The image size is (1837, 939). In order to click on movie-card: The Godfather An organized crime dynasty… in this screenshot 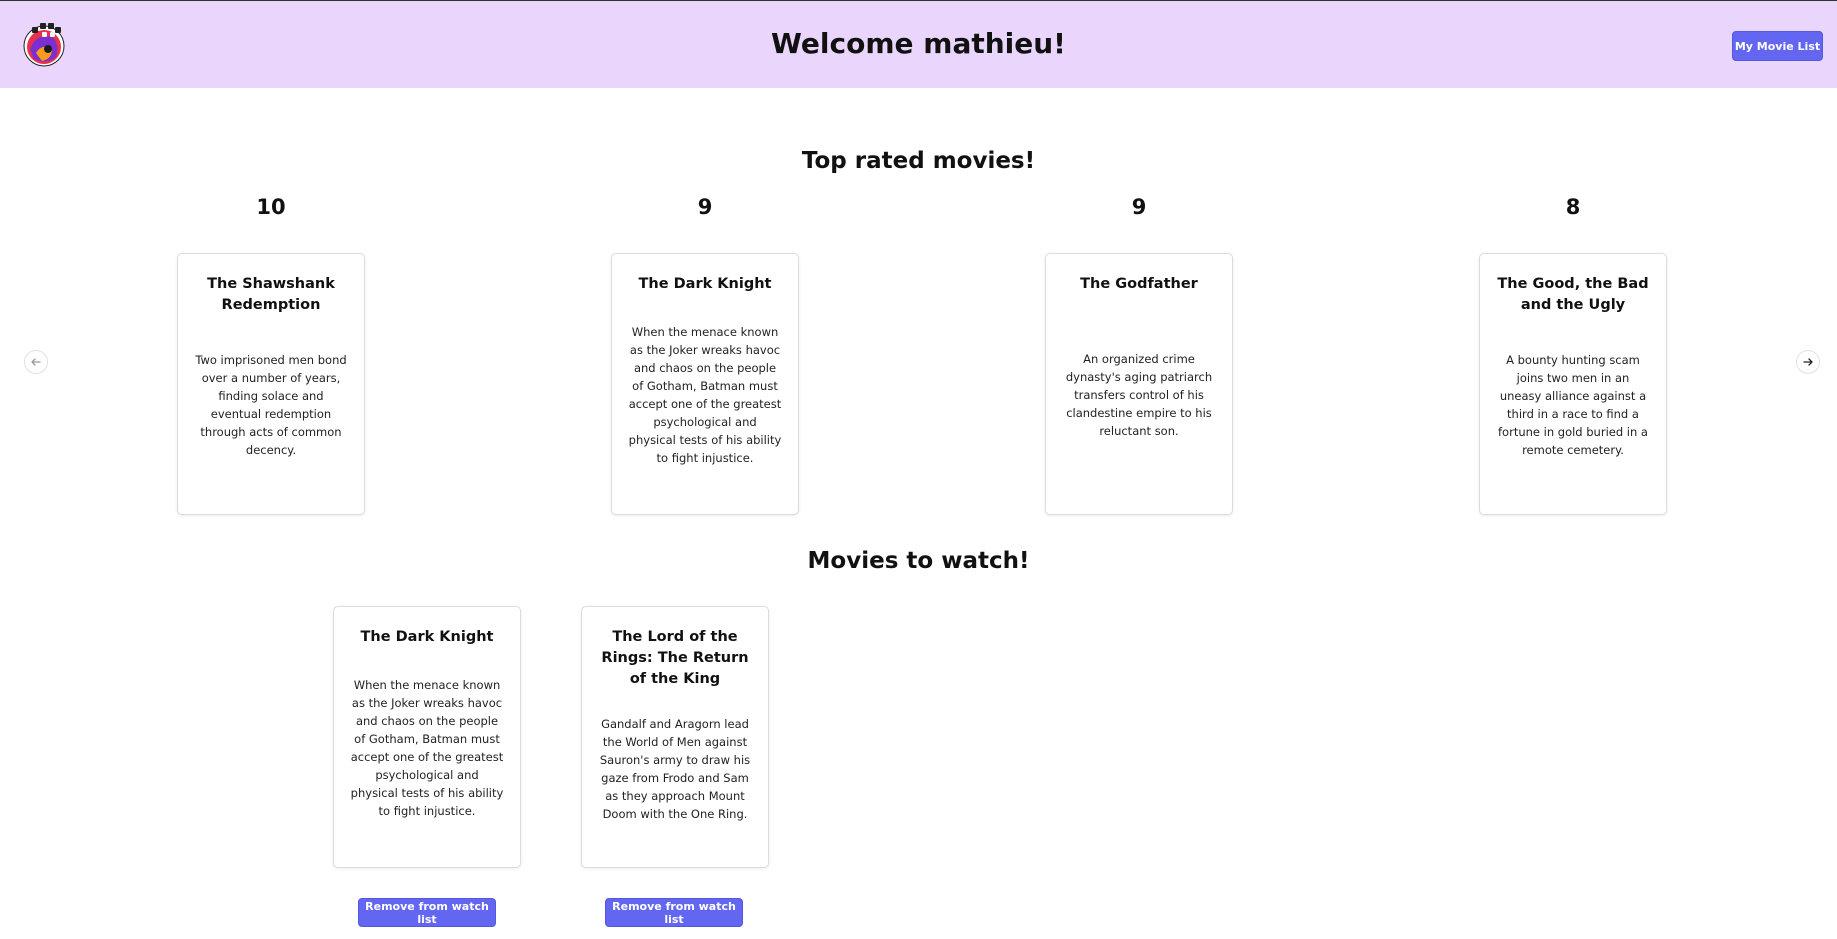, I will do `click(1139, 384)`.